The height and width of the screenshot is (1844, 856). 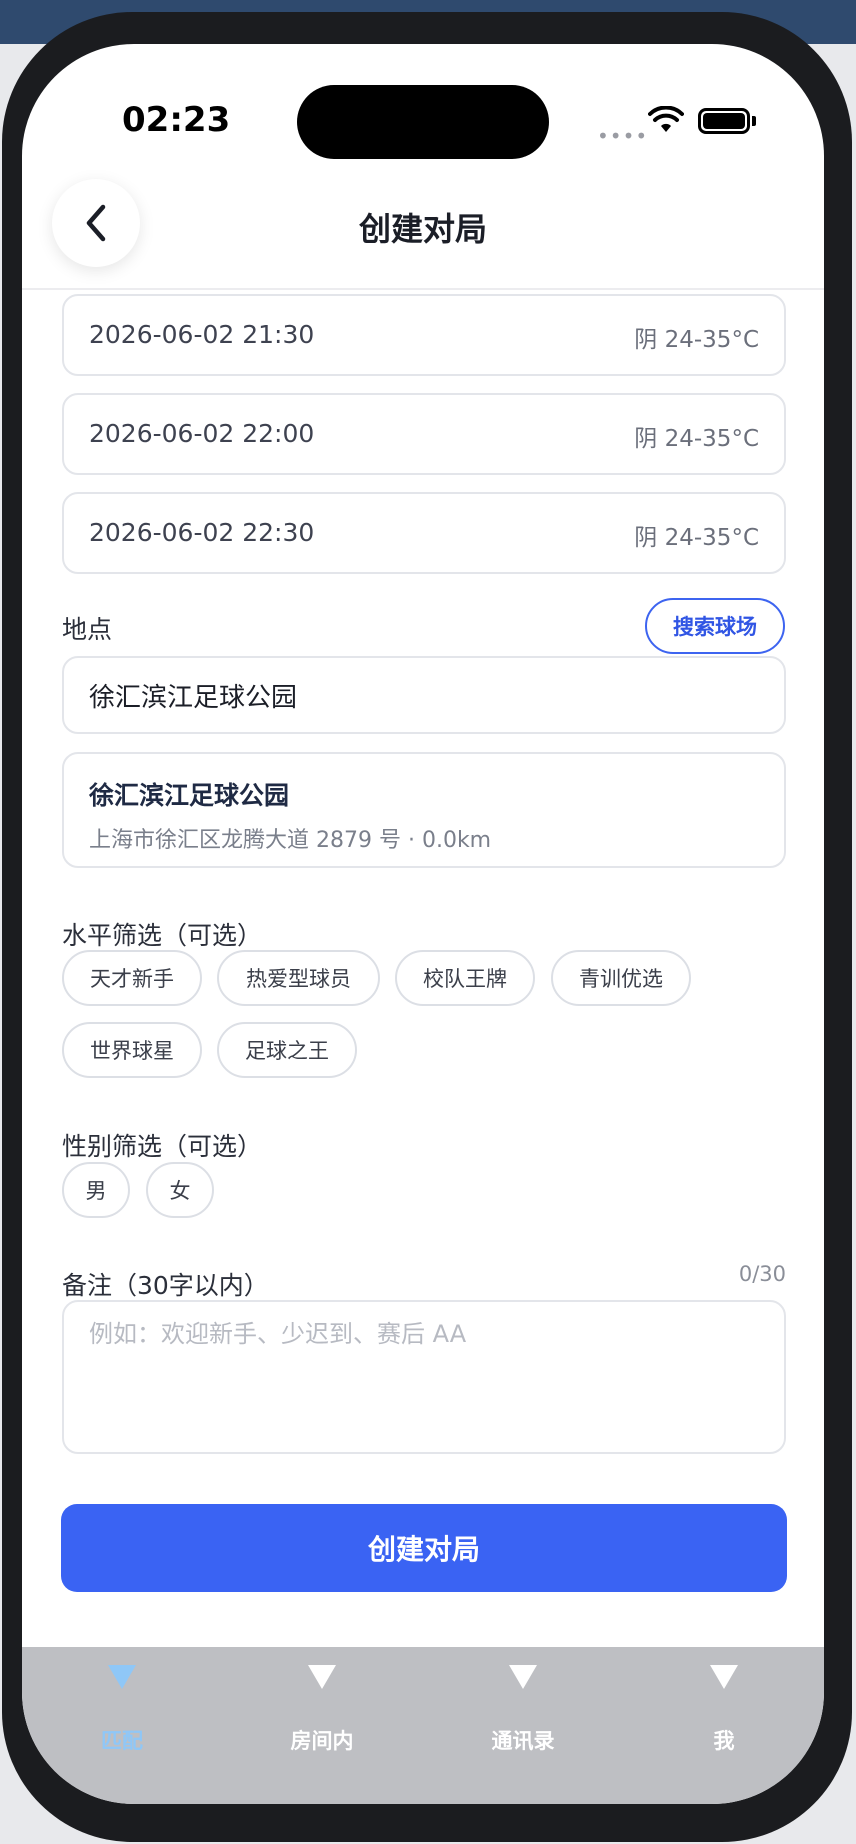 I want to click on gender-chip-male: 男, so click(x=96, y=1190).